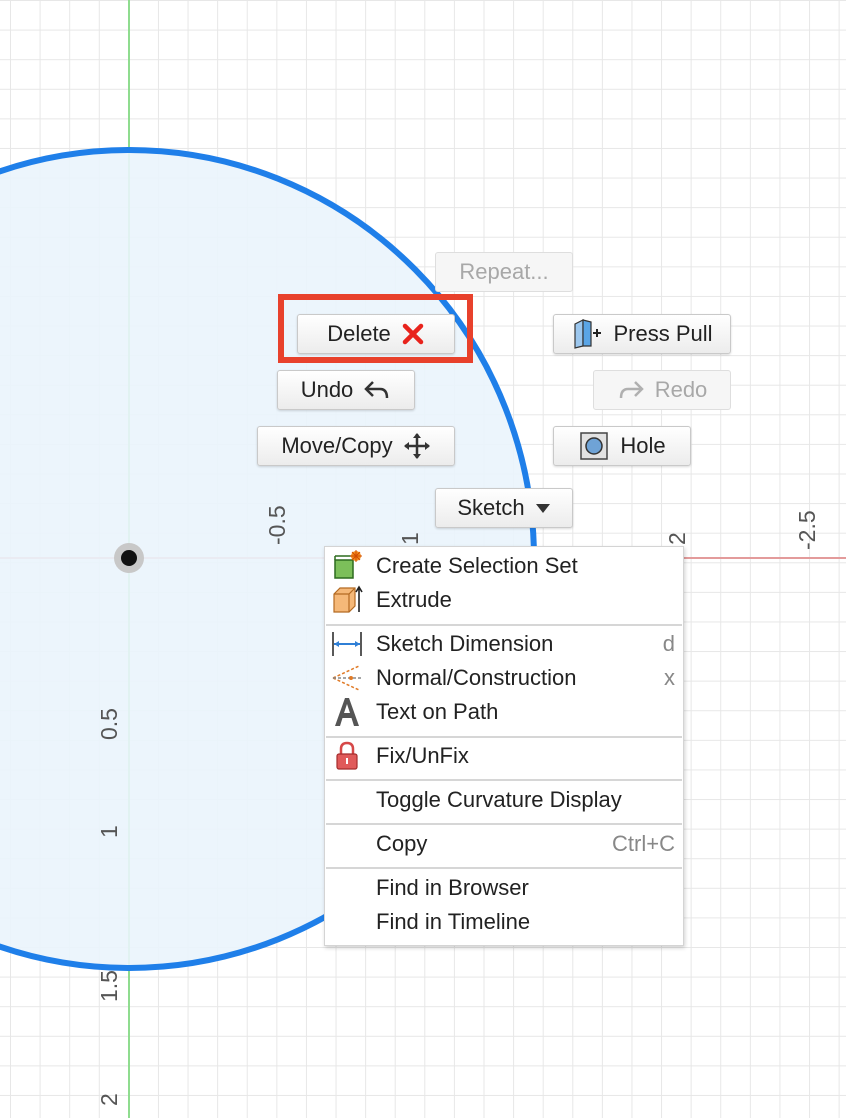 This screenshot has width=846, height=1118. What do you see at coordinates (465, 643) in the screenshot?
I see `menu-item-label: Sketch Dimension` at bounding box center [465, 643].